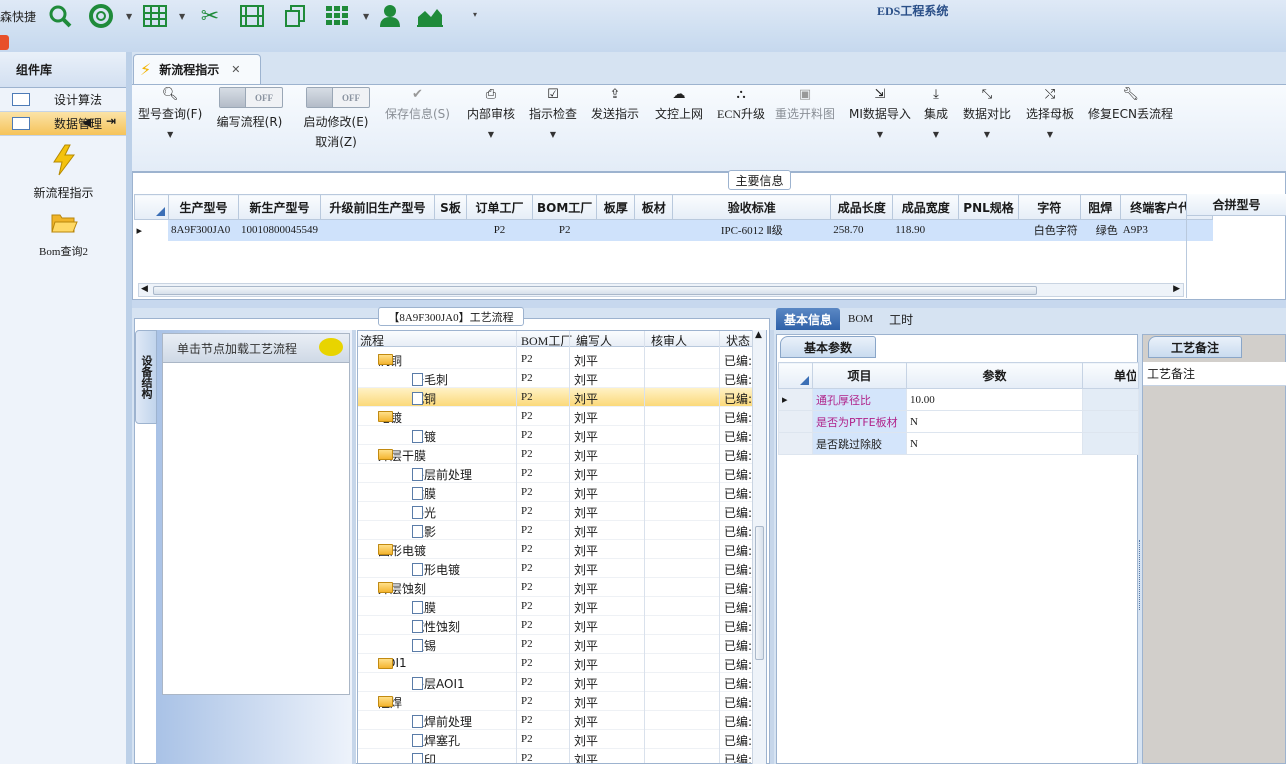  What do you see at coordinates (679, 104) in the screenshot?
I see `upload-docs-button: ☁ 文控上网` at bounding box center [679, 104].